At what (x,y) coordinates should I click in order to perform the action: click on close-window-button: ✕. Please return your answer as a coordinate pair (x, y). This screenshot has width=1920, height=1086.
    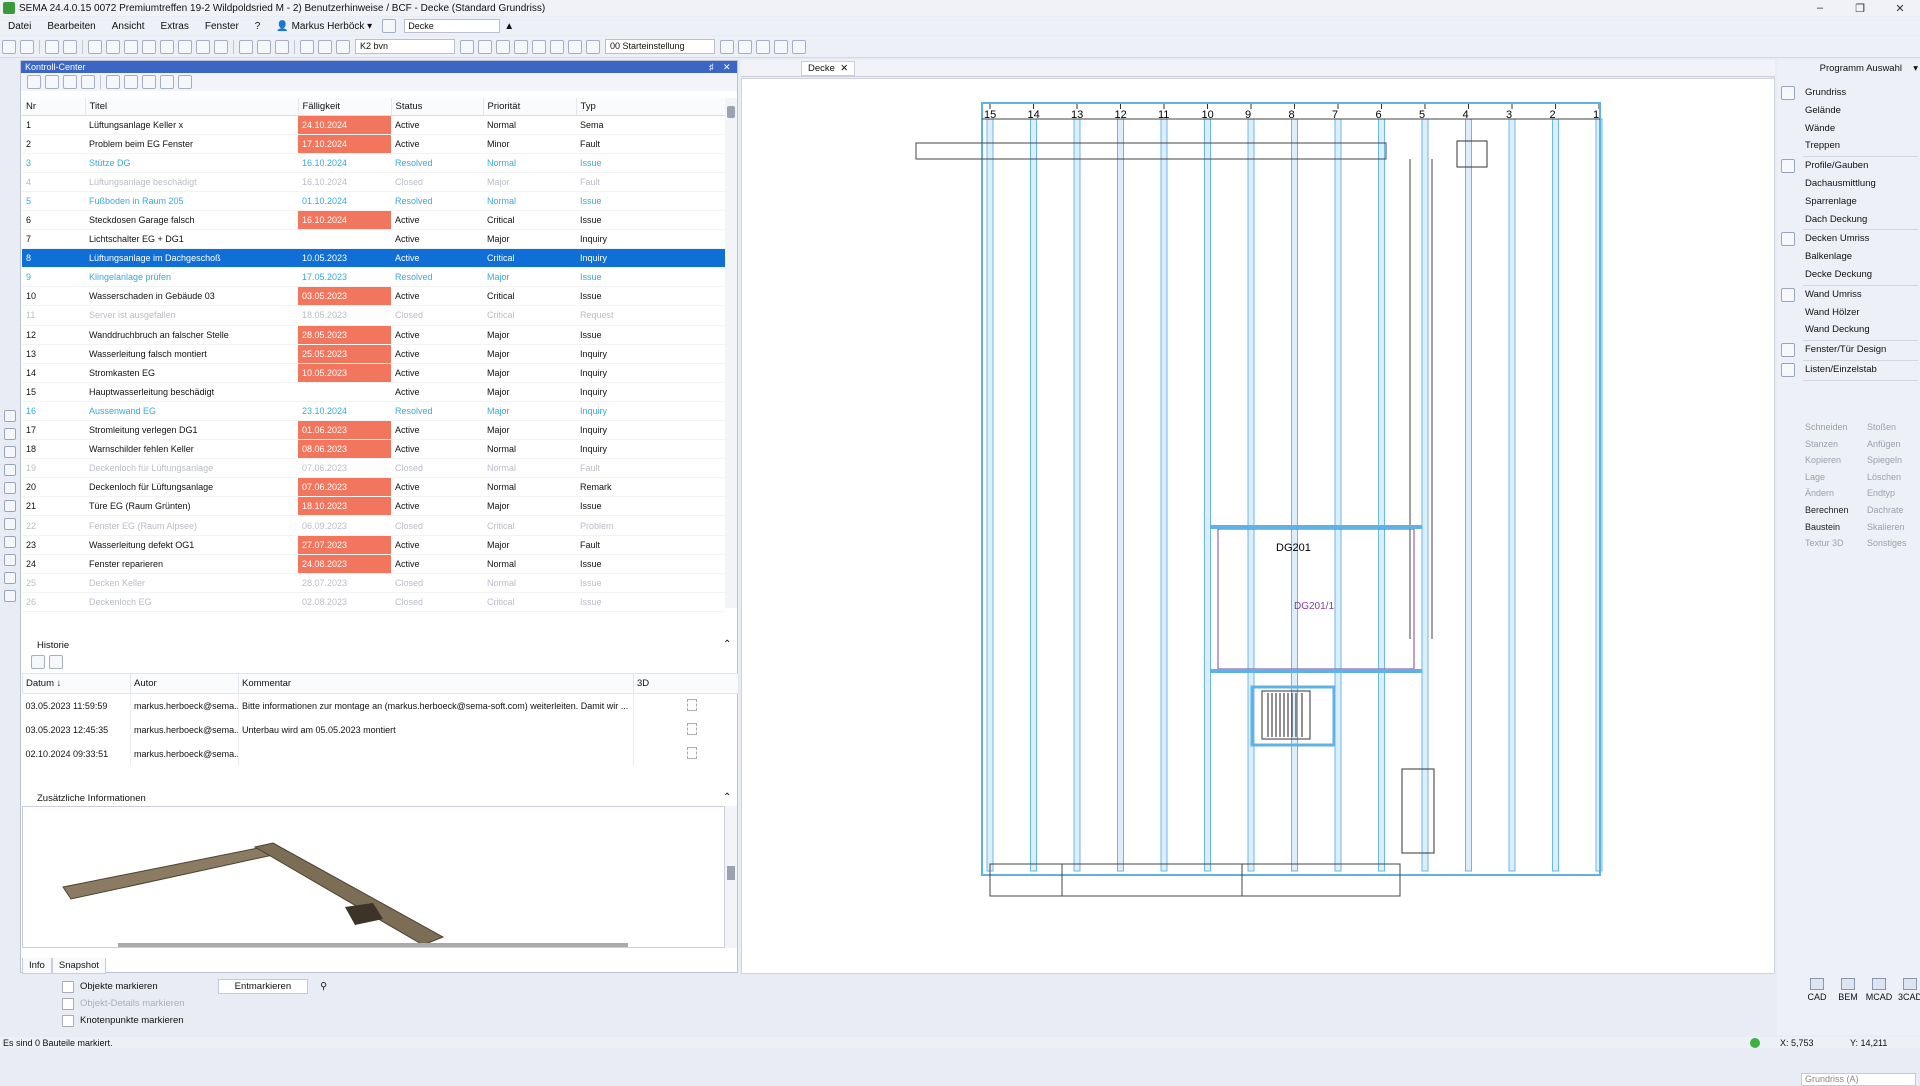
    Looking at the image, I should click on (1900, 8).